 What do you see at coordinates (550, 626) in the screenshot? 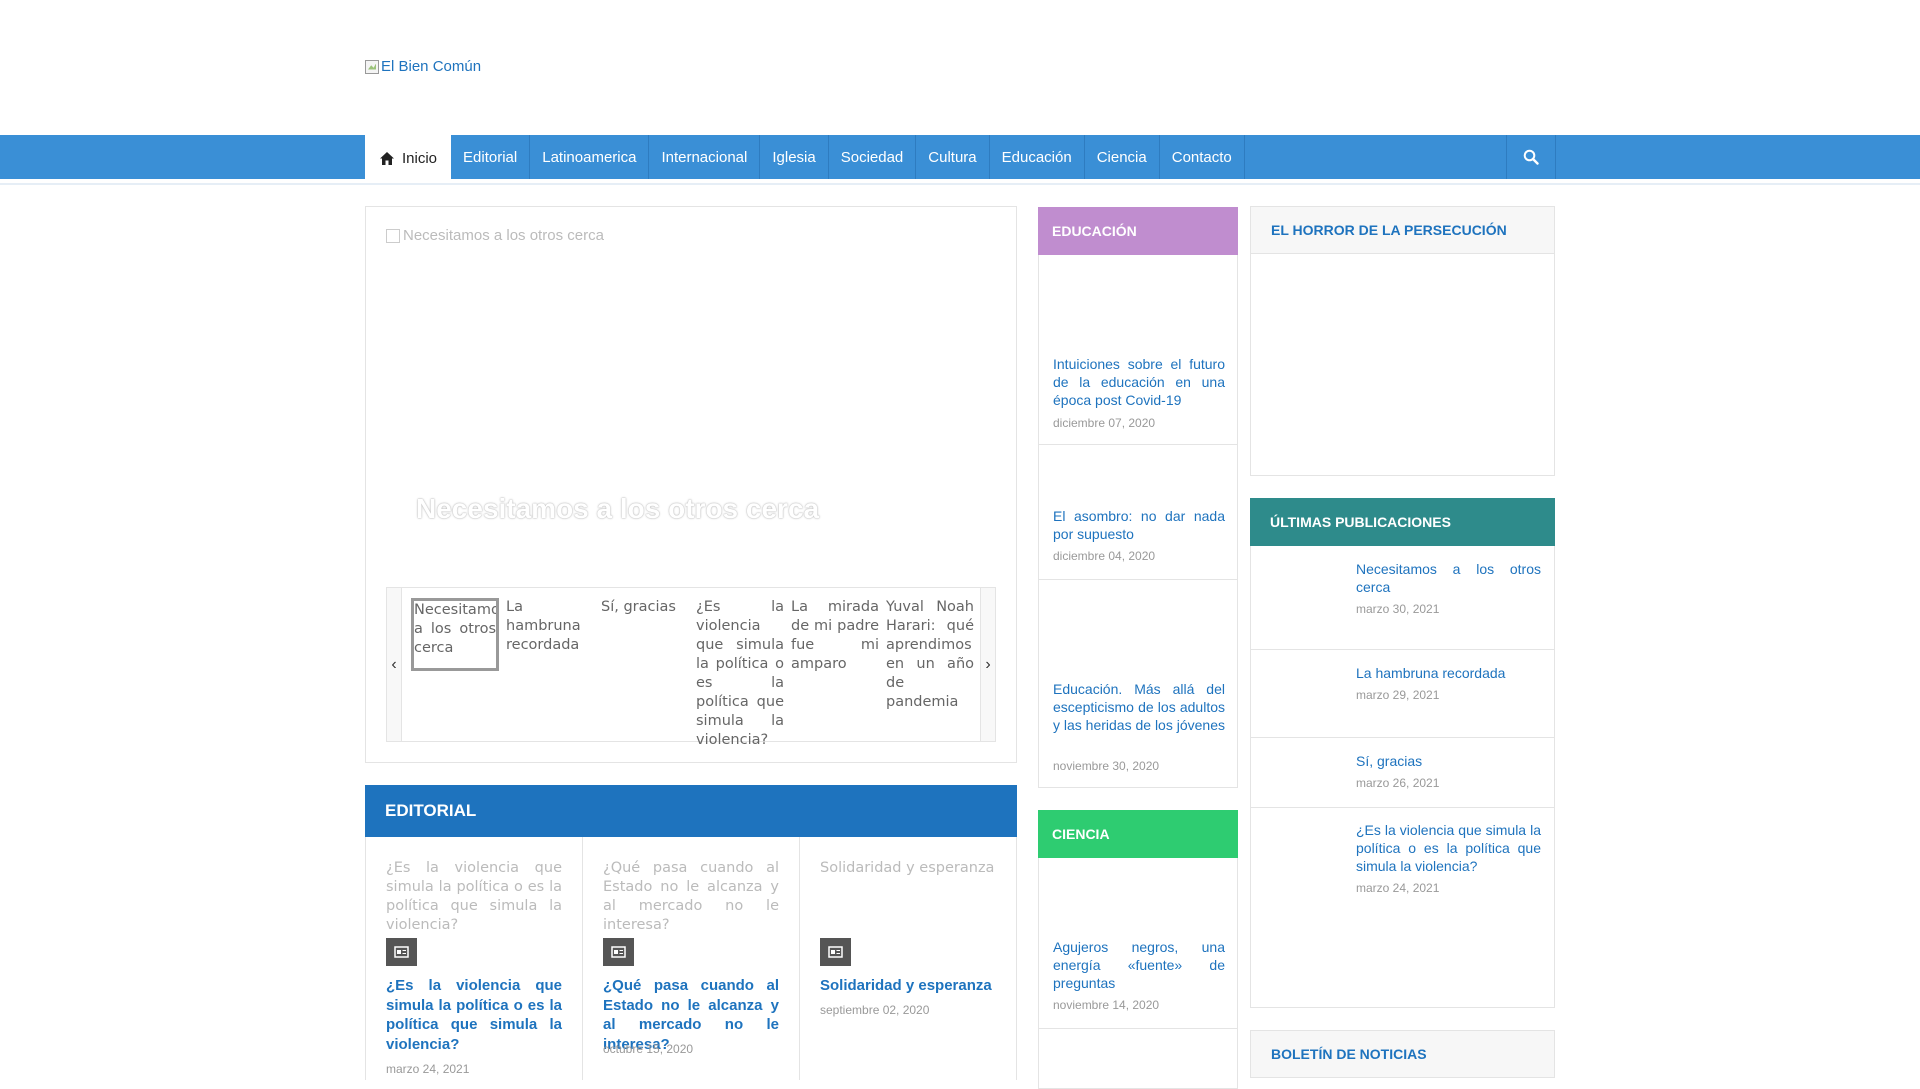
I see `slider-thumb: La hambruna recordada` at bounding box center [550, 626].